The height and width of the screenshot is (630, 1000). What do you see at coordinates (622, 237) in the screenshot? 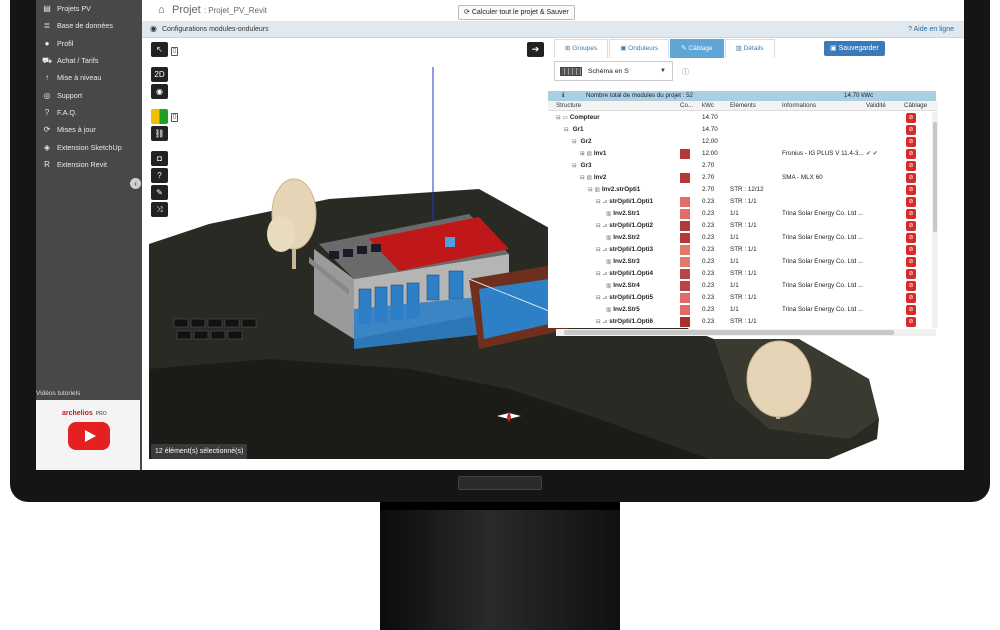
I see `row-name: ▥ Inv2.Str2` at bounding box center [622, 237].